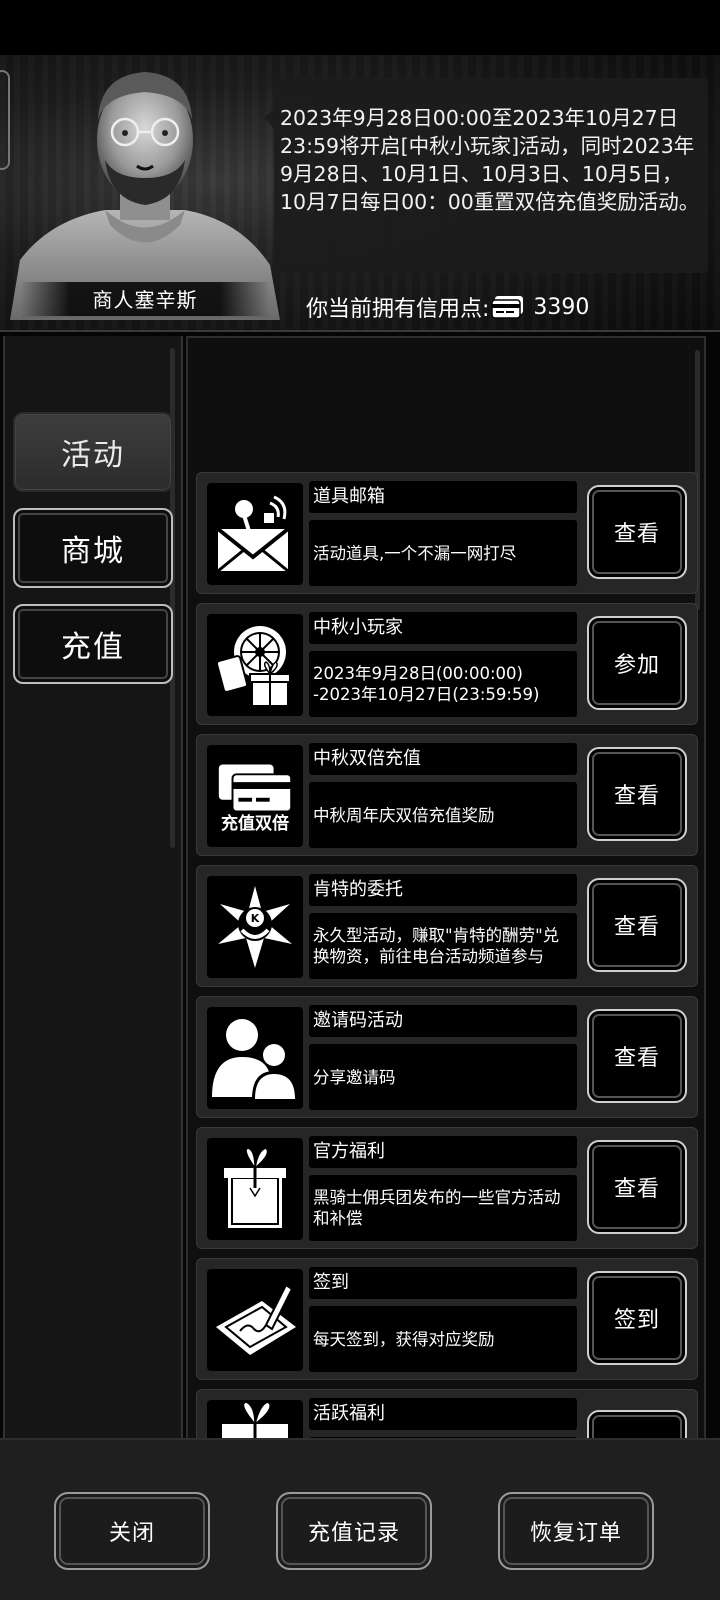  What do you see at coordinates (398, 309) in the screenshot?
I see `credits-label: 你当前拥有信用点:` at bounding box center [398, 309].